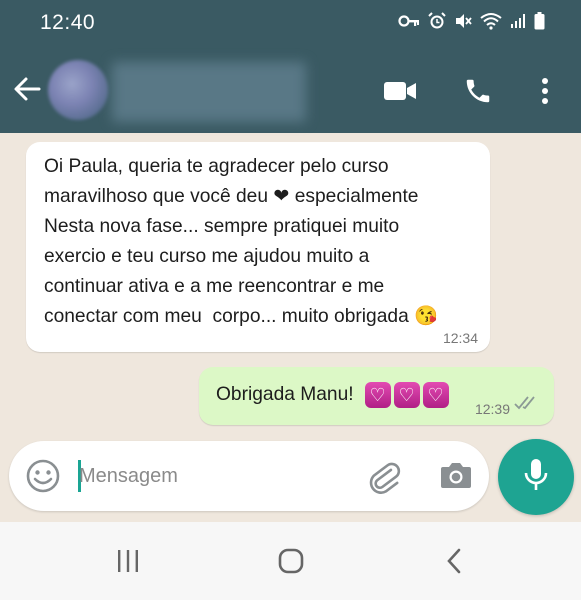 The height and width of the screenshot is (600, 581). Describe the element at coordinates (68, 22) in the screenshot. I see `status-time: 12:40` at that location.